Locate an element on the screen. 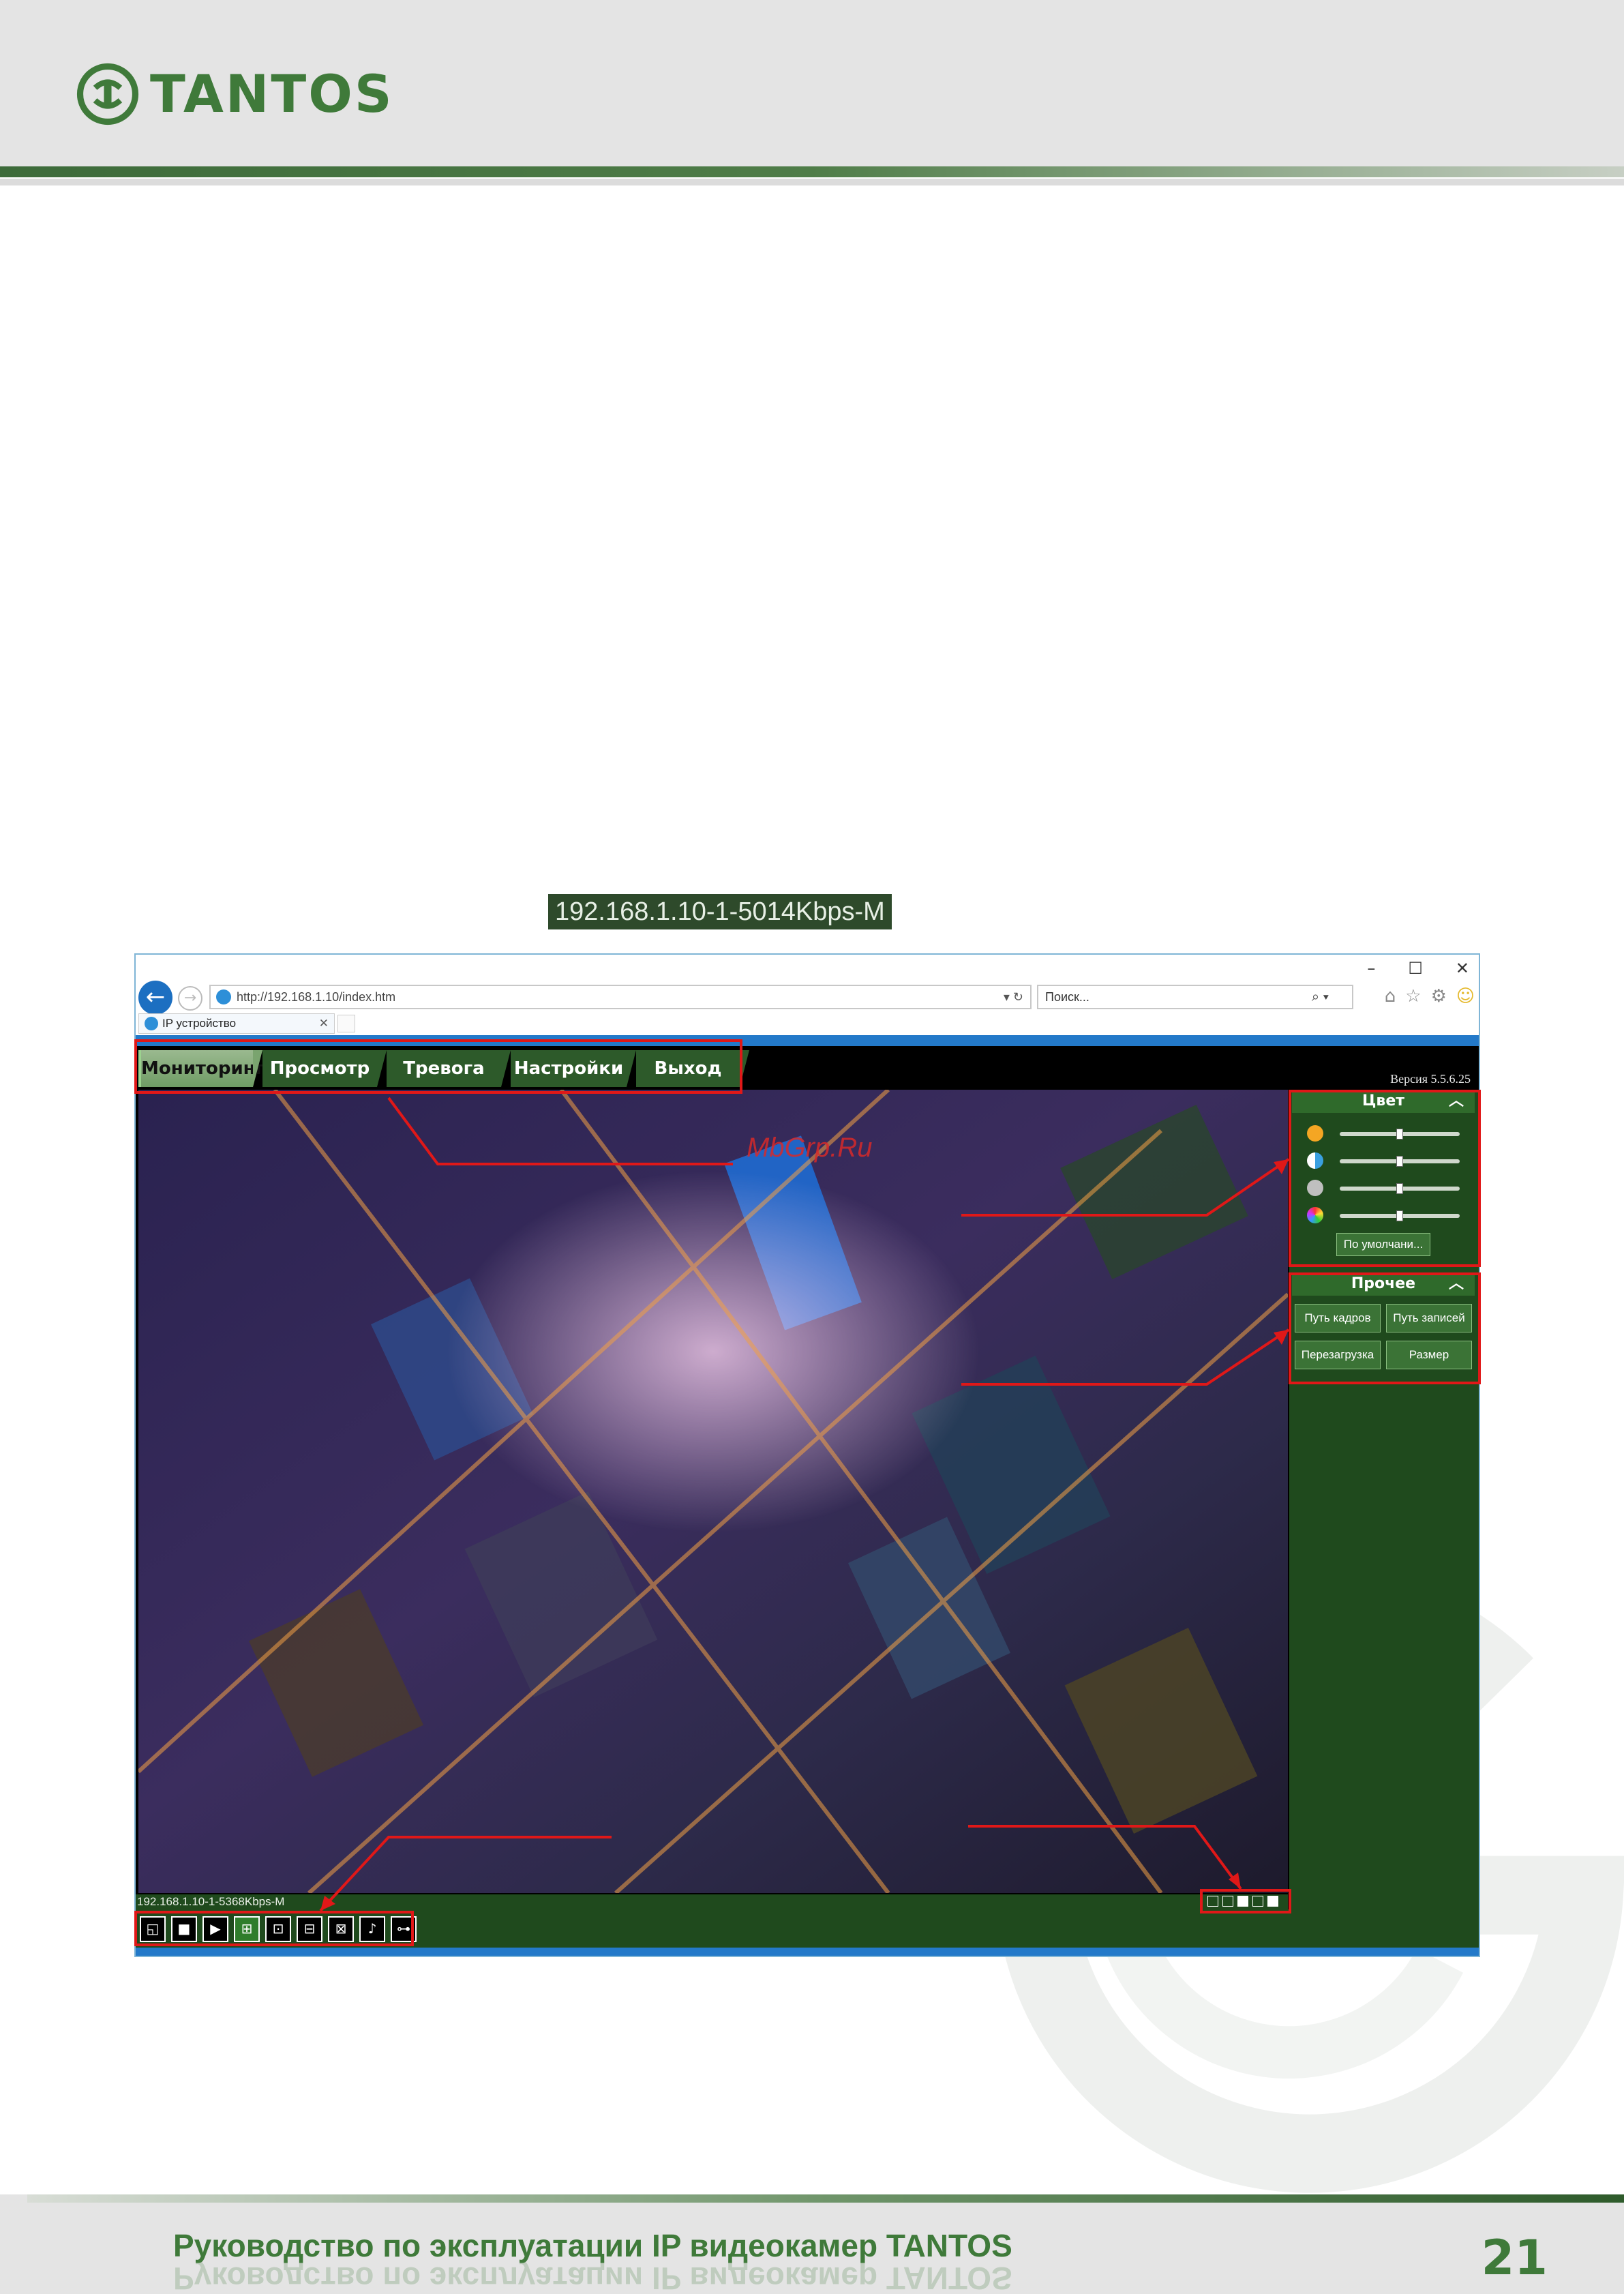 This screenshot has width=1624, height=2294. ie-icon is located at coordinates (223, 996).